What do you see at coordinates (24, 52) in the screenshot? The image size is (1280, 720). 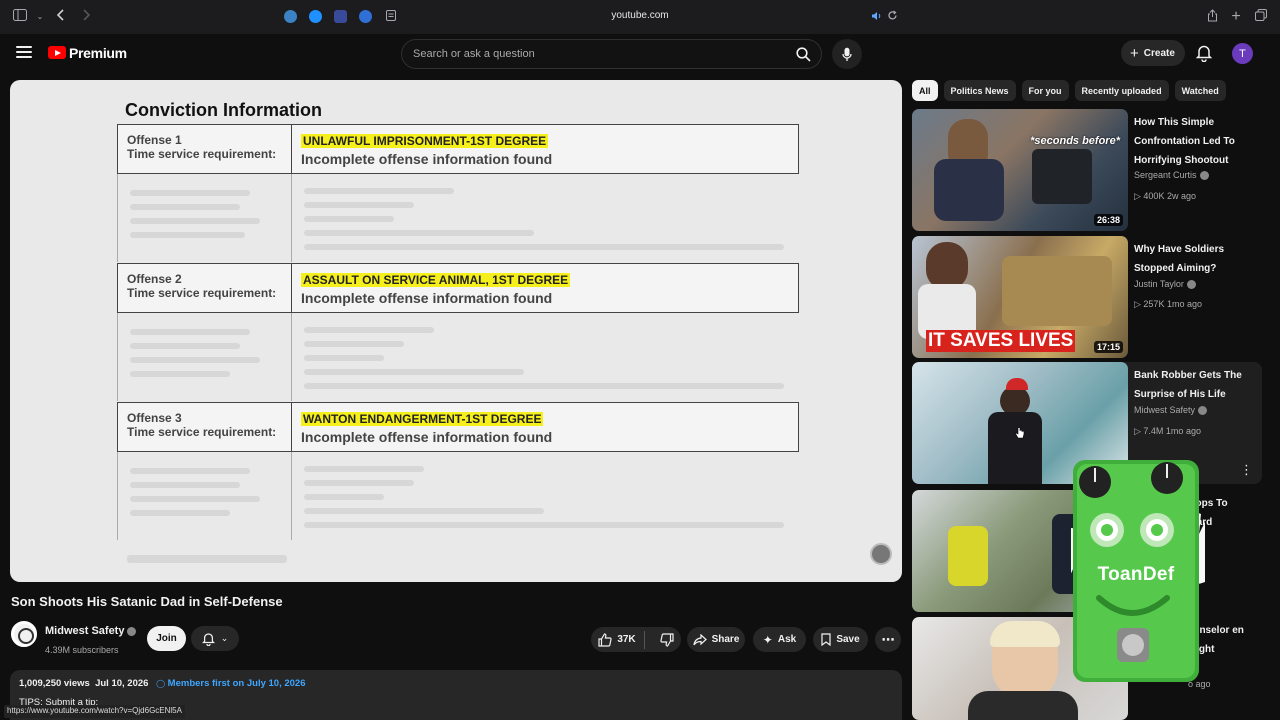 I see `menu-icon` at bounding box center [24, 52].